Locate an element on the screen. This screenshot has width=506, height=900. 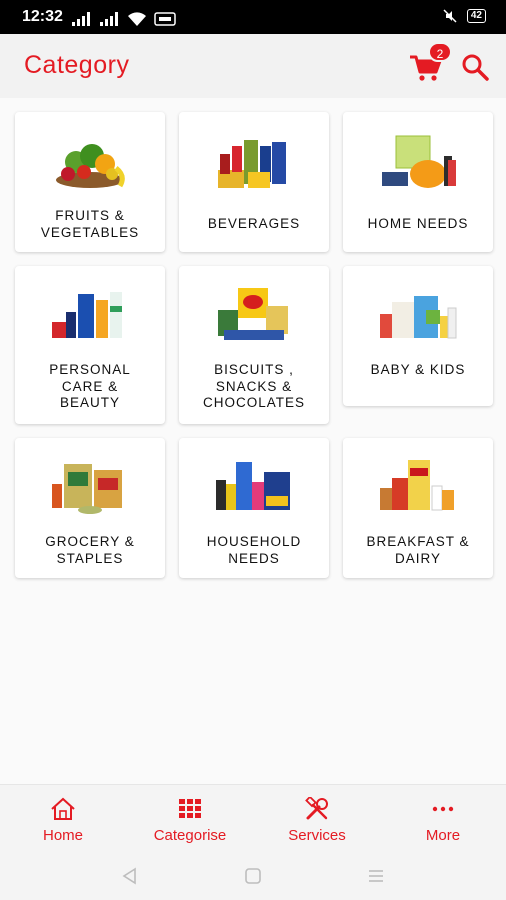
category-card-breakfast-dairy: BREAKFAST & DAIRY is located at coordinates (418, 508).